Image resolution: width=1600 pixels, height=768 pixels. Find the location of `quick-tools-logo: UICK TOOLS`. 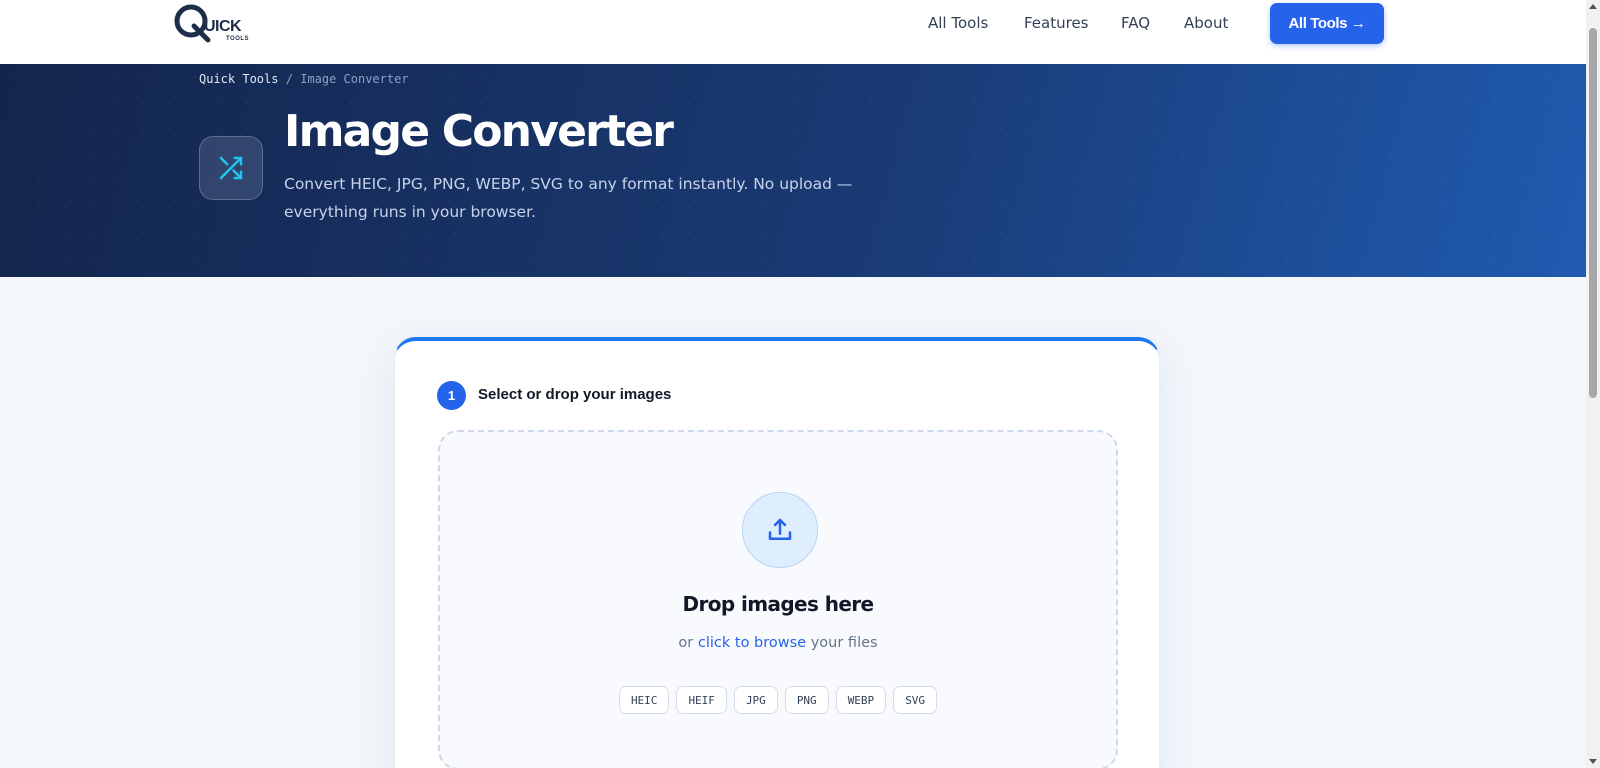

quick-tools-logo: UICK TOOLS is located at coordinates (217, 23).